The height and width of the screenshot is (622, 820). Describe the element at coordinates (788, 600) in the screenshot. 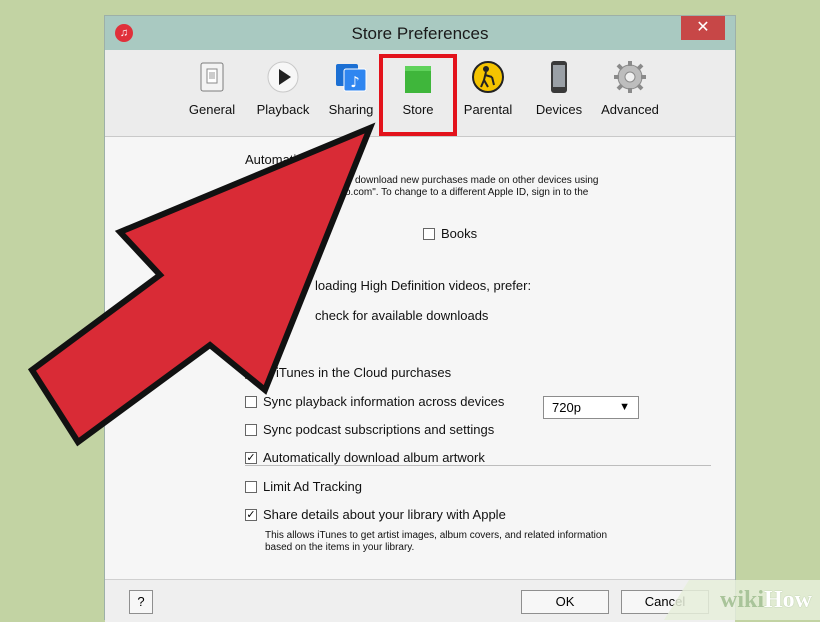

I see `watermark-how: How` at that location.